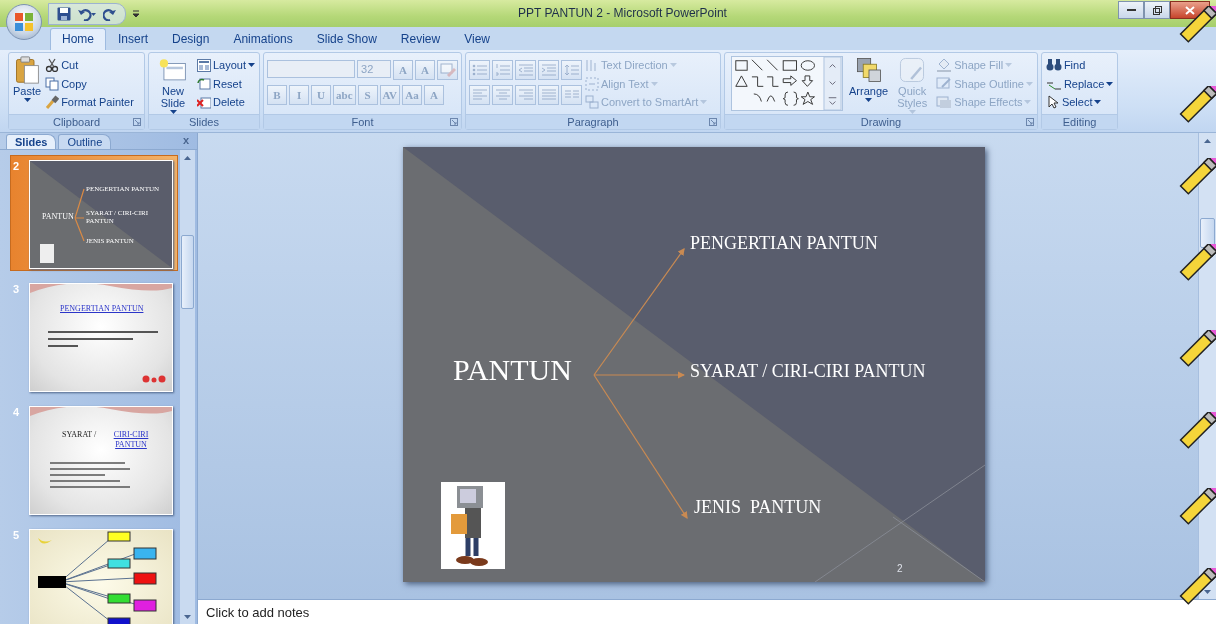 This screenshot has width=1216, height=624. Describe the element at coordinates (79, 215) in the screenshot. I see `arrows-drawing` at that location.